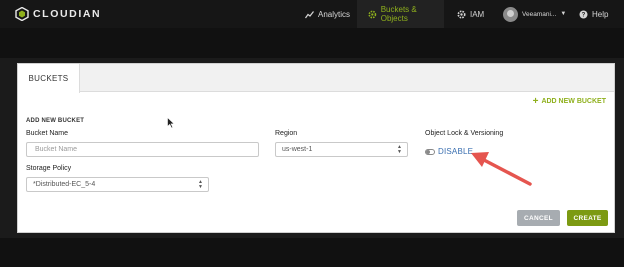 The width and height of the screenshot is (624, 267). What do you see at coordinates (312, 43) in the screenshot?
I see `dark-header-band` at bounding box center [312, 43].